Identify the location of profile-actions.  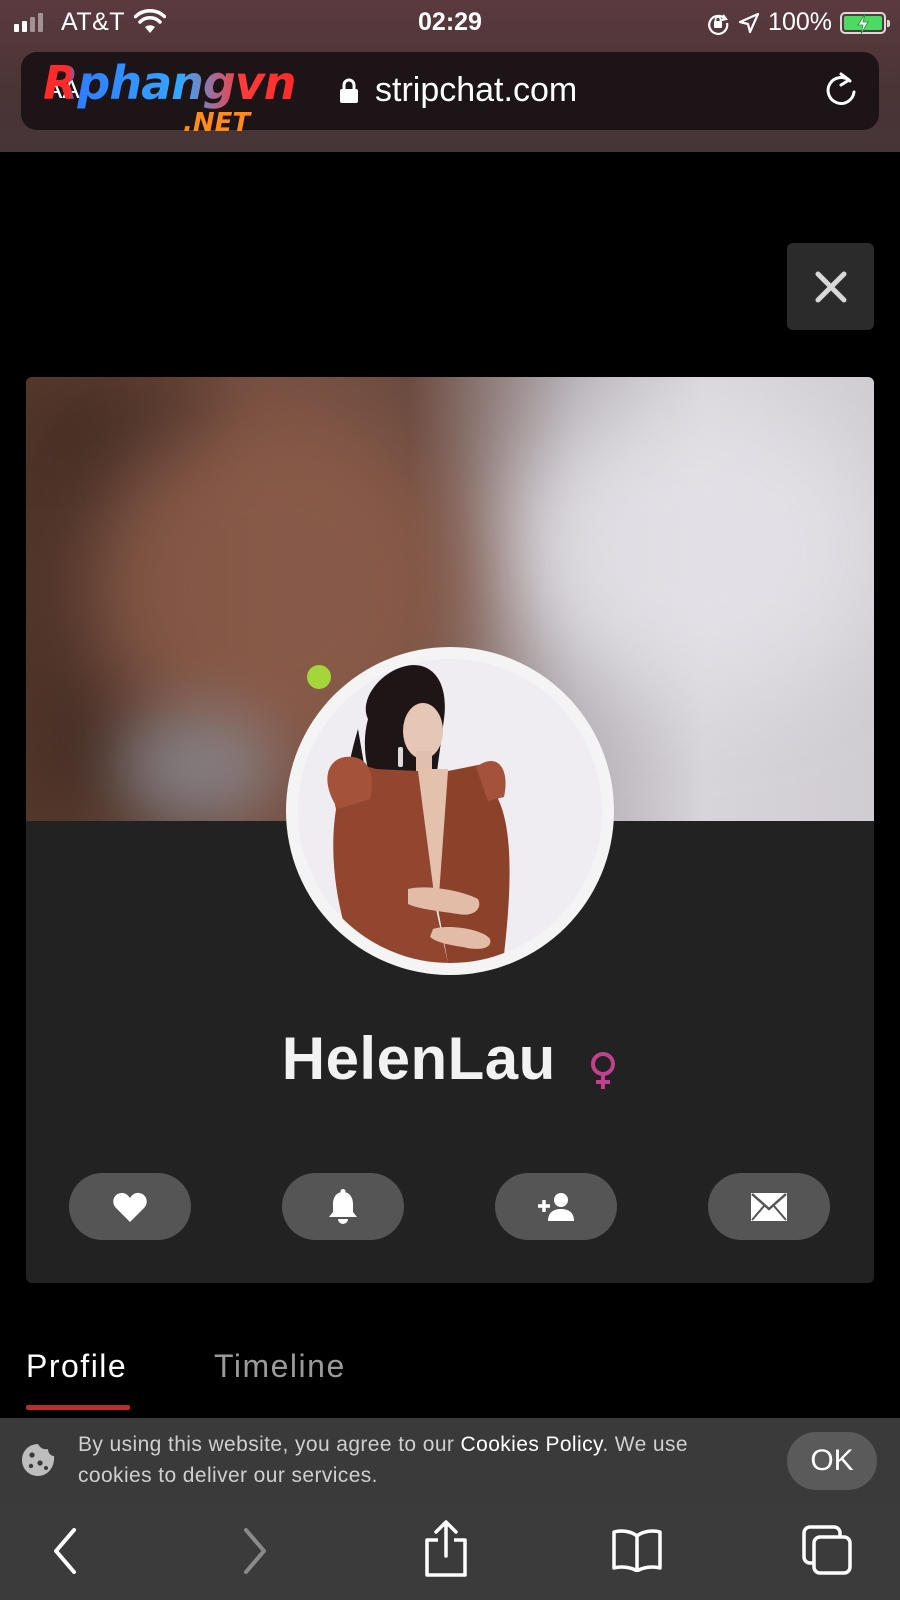
(450, 1207).